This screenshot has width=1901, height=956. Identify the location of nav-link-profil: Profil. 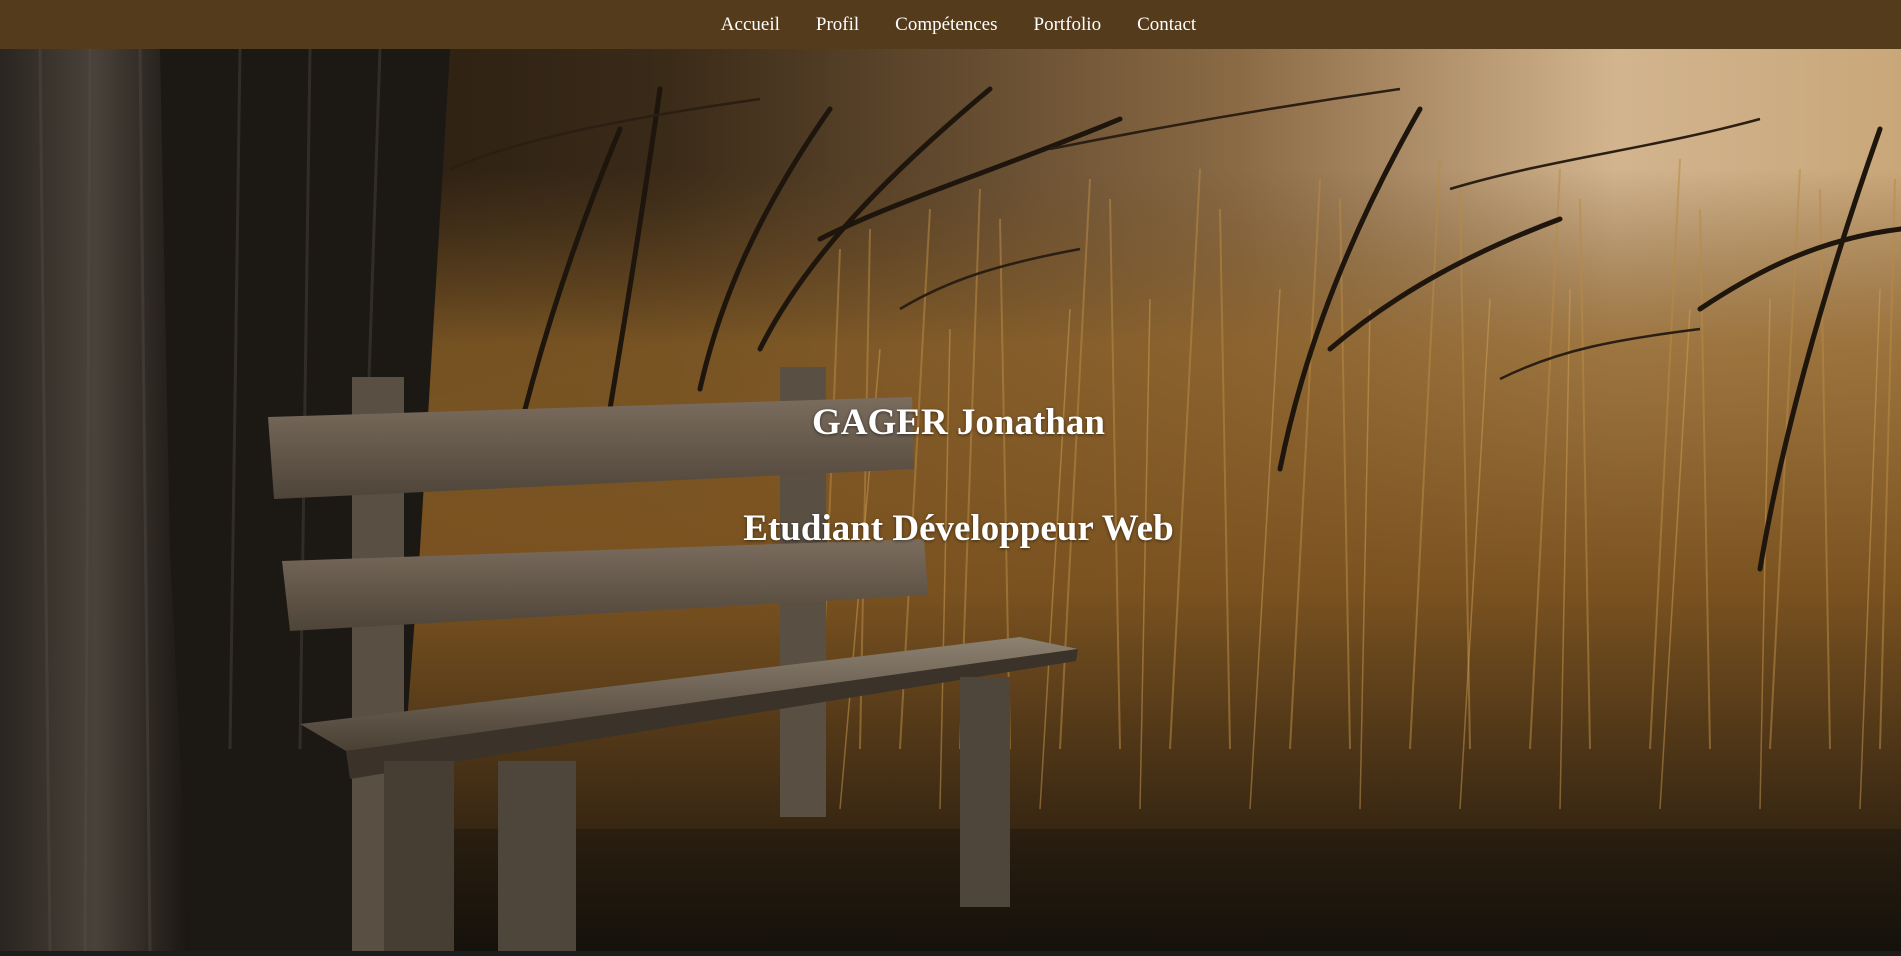
(837, 24).